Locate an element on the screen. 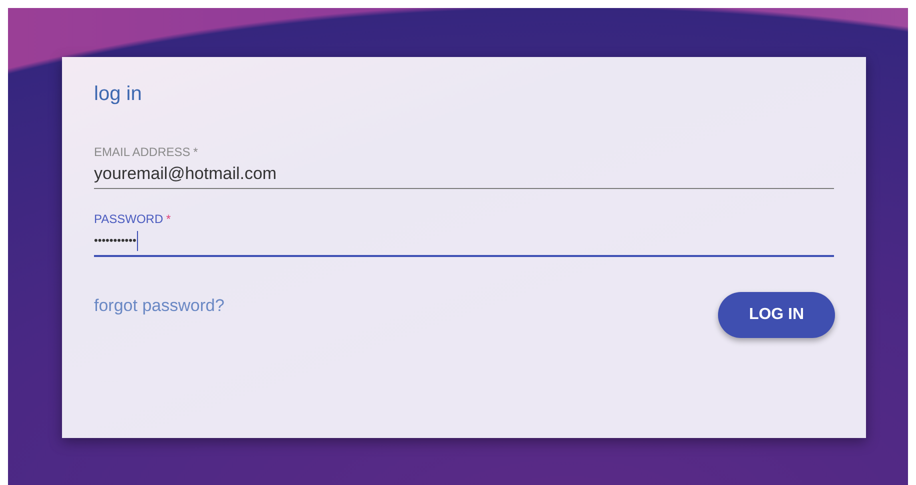 The image size is (916, 485). email-field: EMAIL ADDRESS * youremail@hotmail.com is located at coordinates (464, 166).